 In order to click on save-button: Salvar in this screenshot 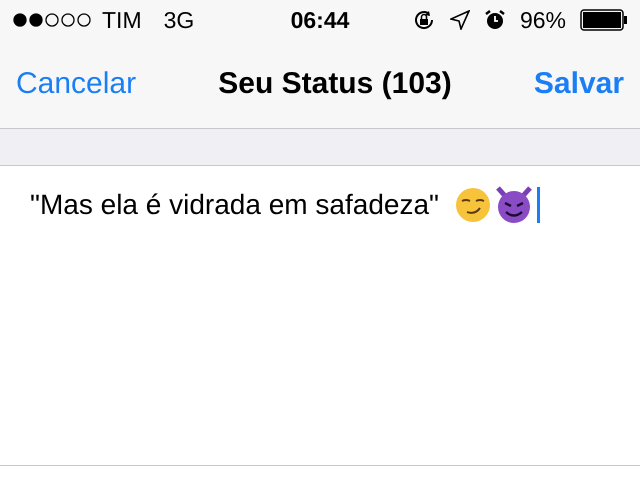, I will do `click(579, 84)`.